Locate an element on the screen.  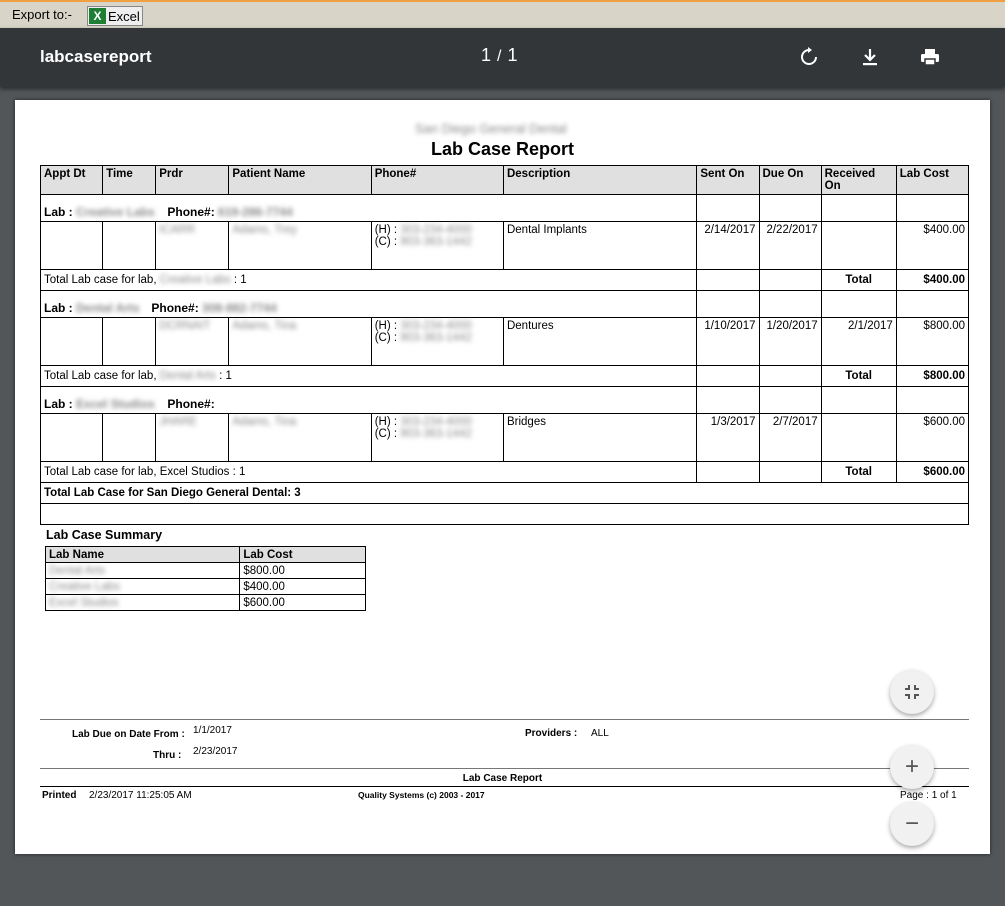
lab-phone: 619-286-7744 is located at coordinates (255, 212).